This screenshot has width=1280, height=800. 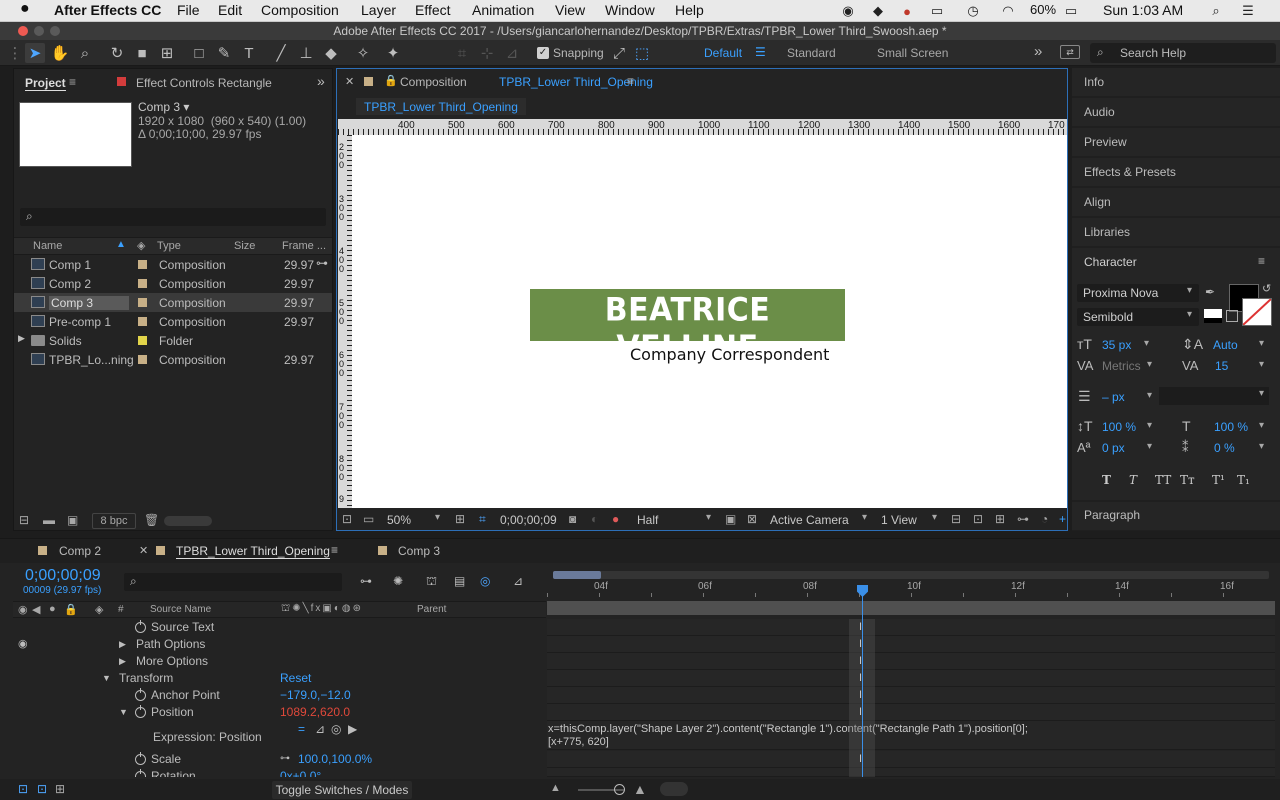 What do you see at coordinates (640, 789) in the screenshot?
I see `zoom-in-mountains-icon: ▲` at bounding box center [640, 789].